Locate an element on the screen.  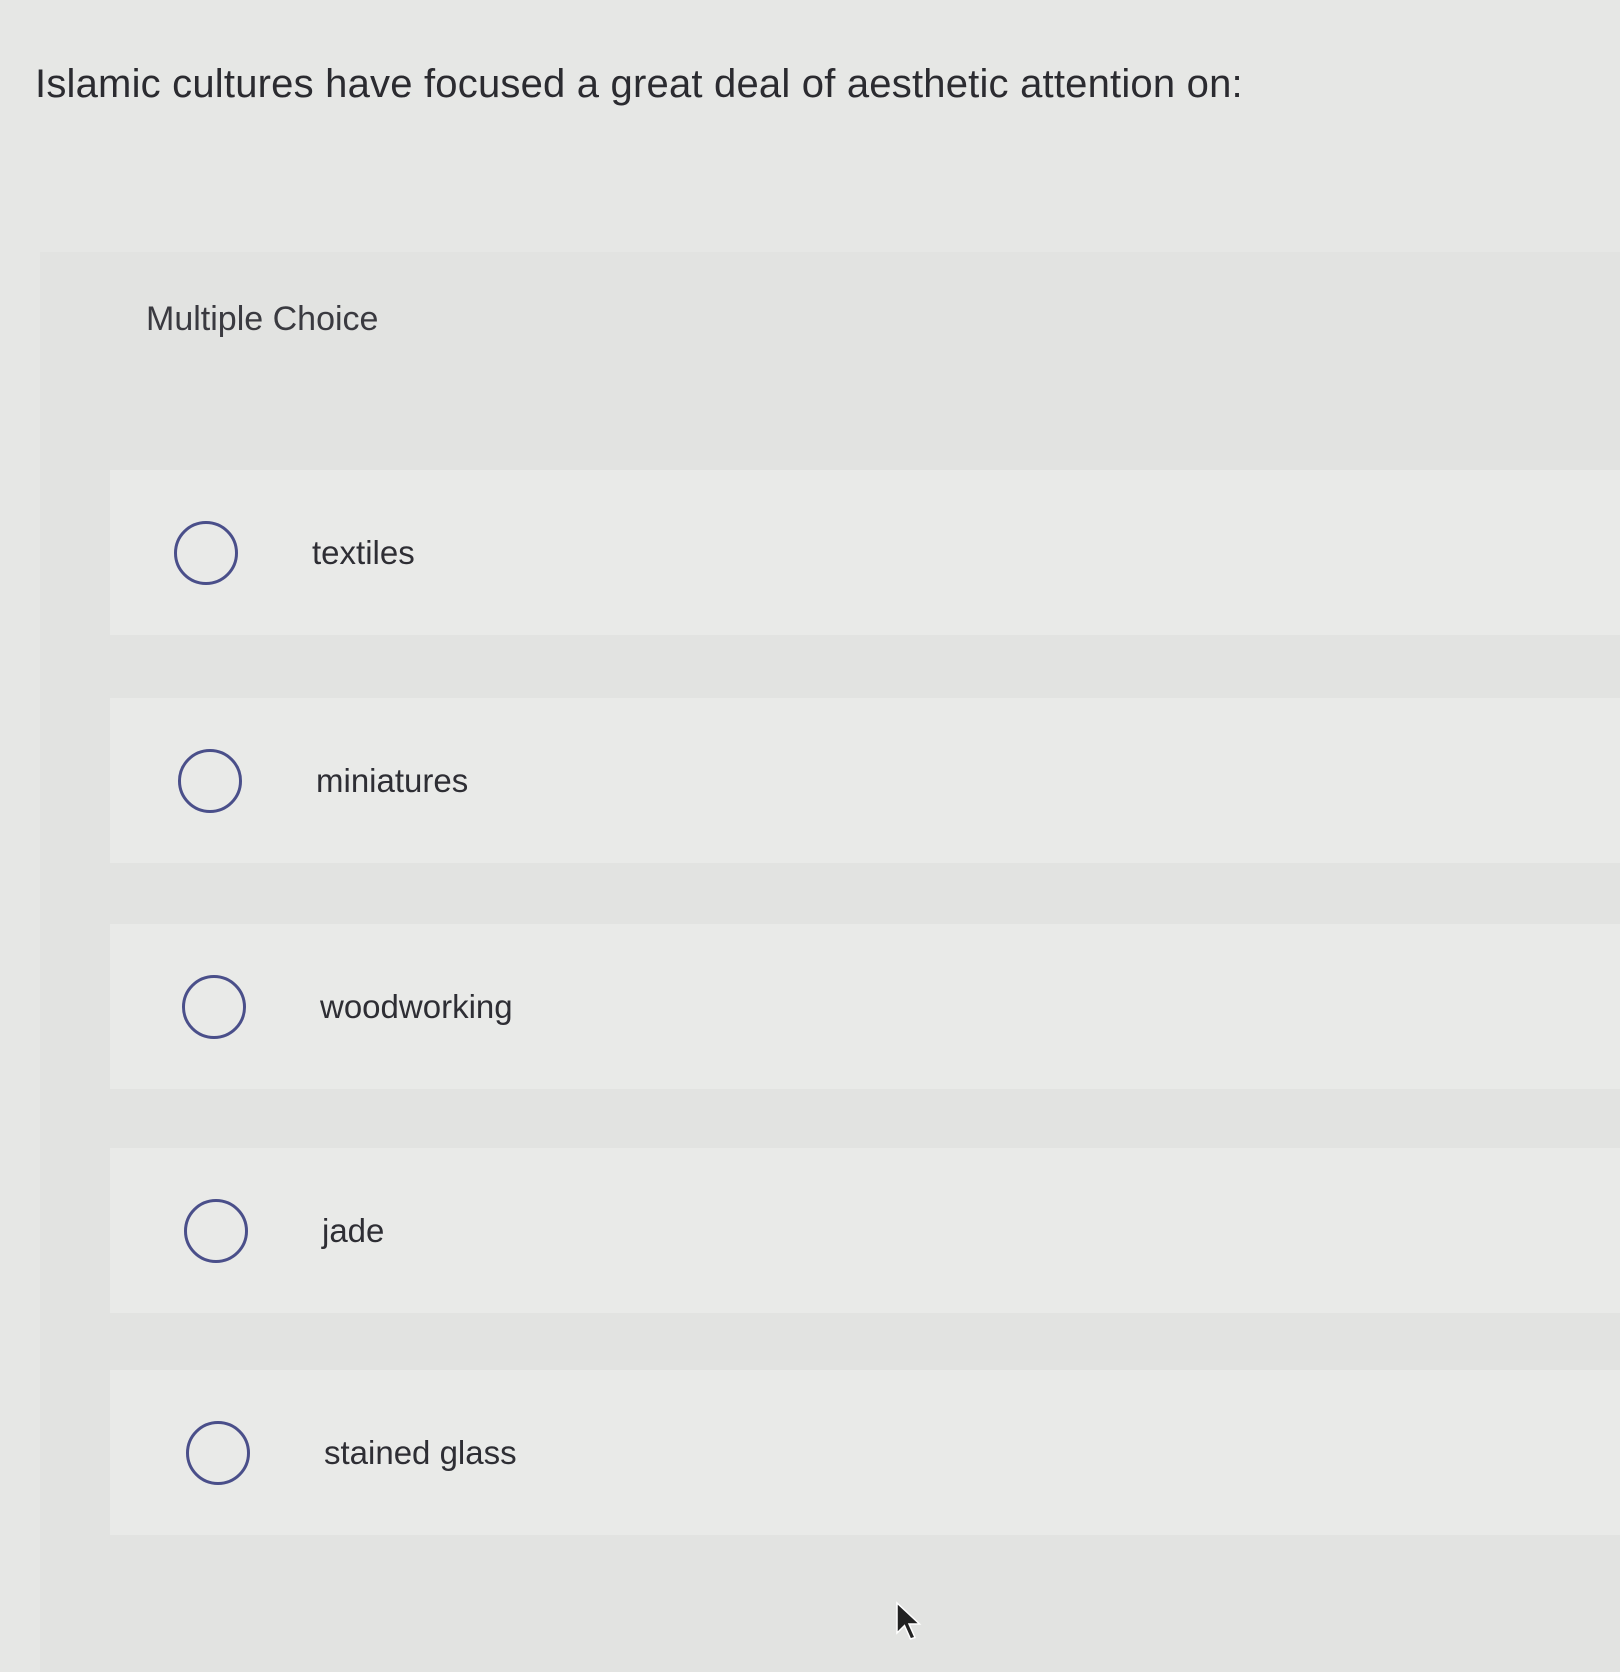
option-woodworking: woodworking is located at coordinates (865, 1006).